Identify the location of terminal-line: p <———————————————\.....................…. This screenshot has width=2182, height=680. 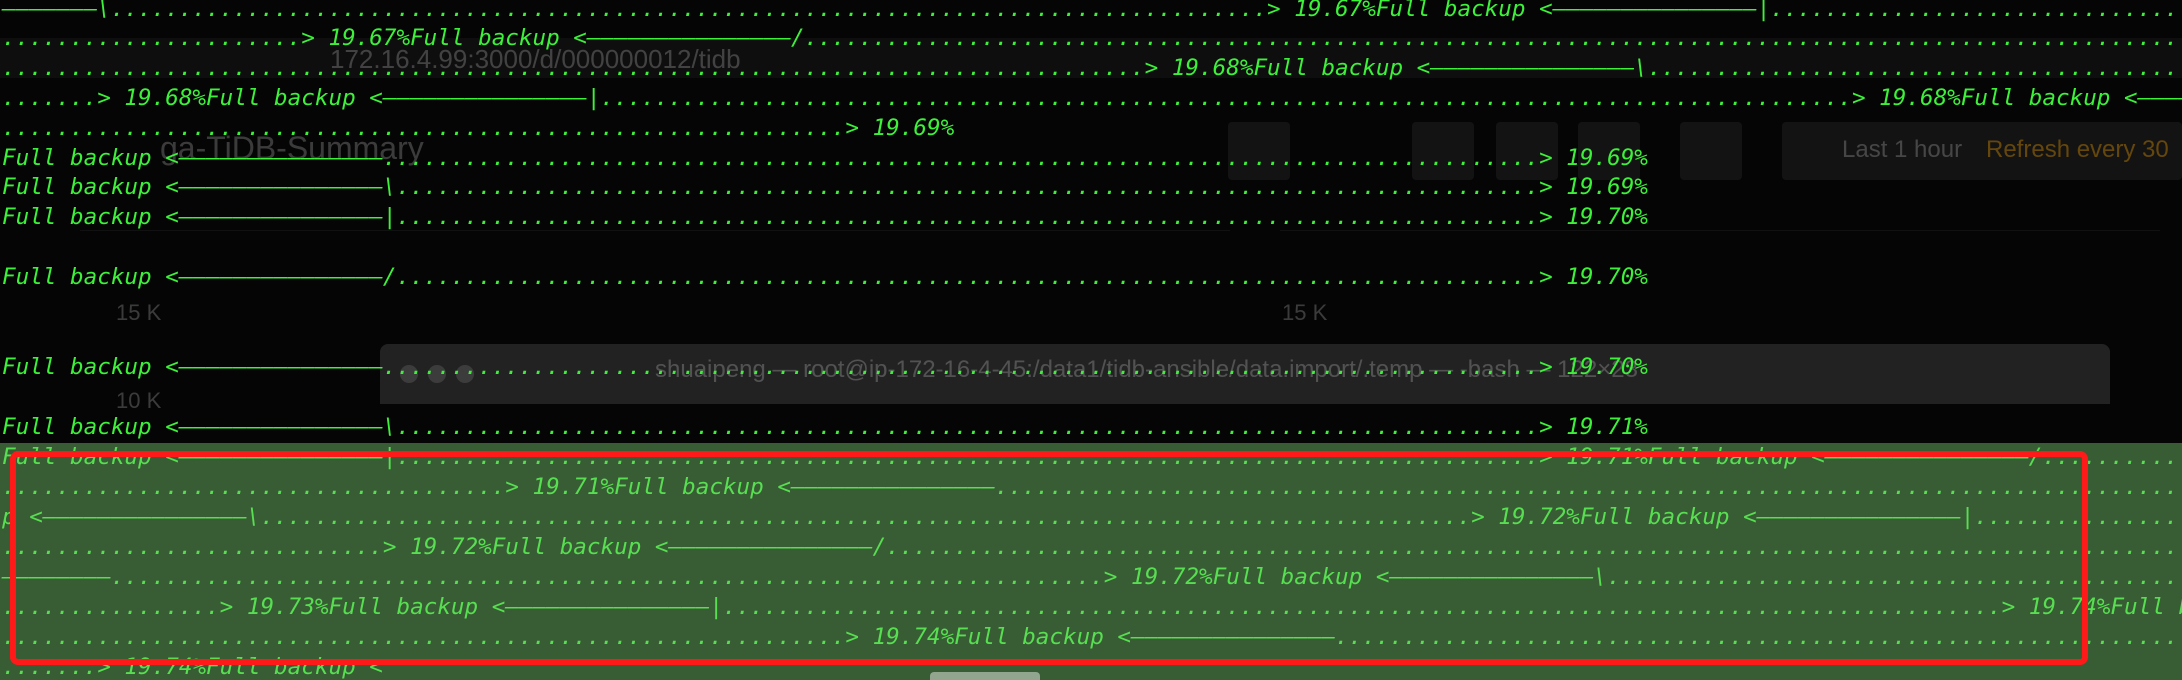
(1092, 517).